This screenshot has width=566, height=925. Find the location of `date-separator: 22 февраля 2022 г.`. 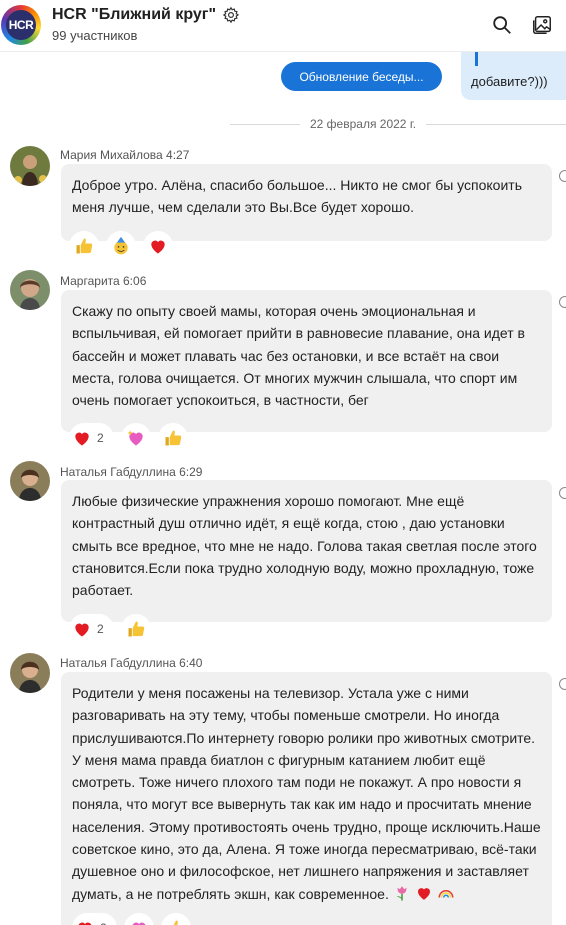

date-separator: 22 февраля 2022 г. is located at coordinates (398, 124).